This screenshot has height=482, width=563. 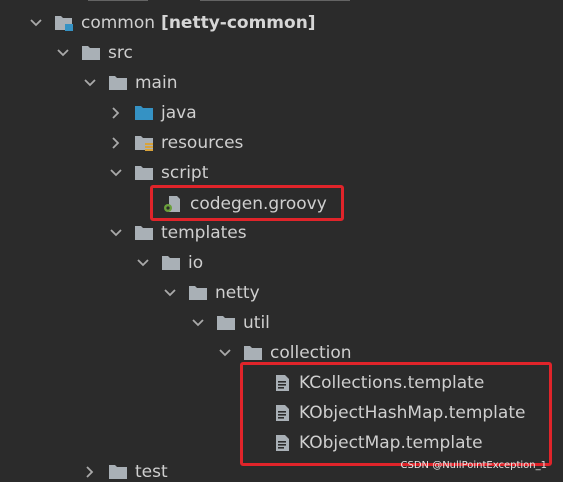 I want to click on highlight-box-templates, so click(x=396, y=414).